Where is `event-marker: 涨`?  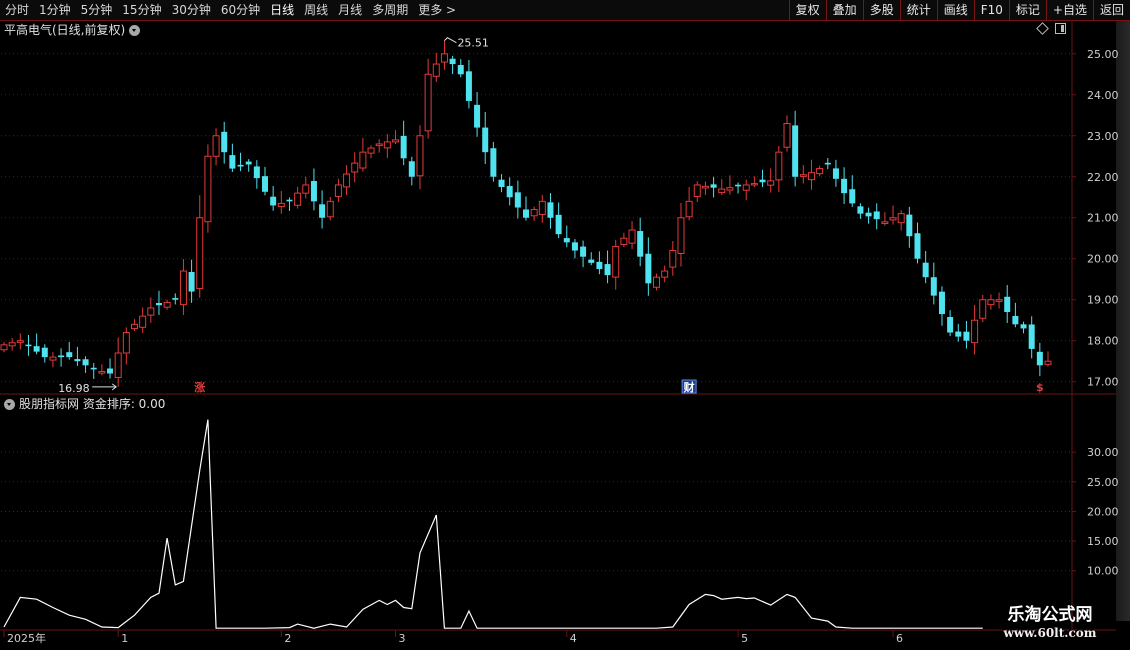 event-marker: 涨 is located at coordinates (199, 387).